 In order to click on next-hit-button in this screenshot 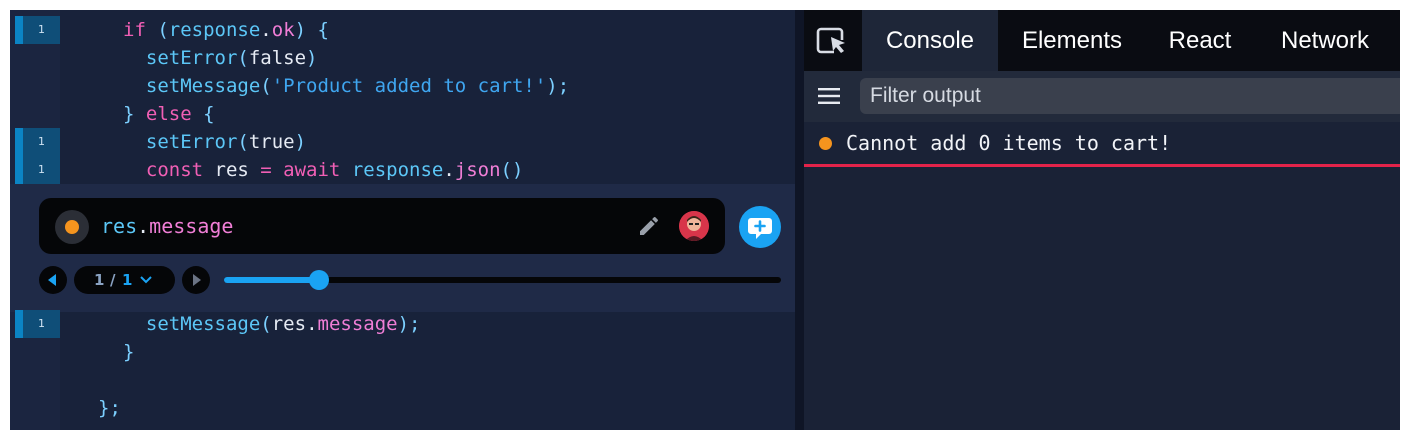, I will do `click(196, 280)`.